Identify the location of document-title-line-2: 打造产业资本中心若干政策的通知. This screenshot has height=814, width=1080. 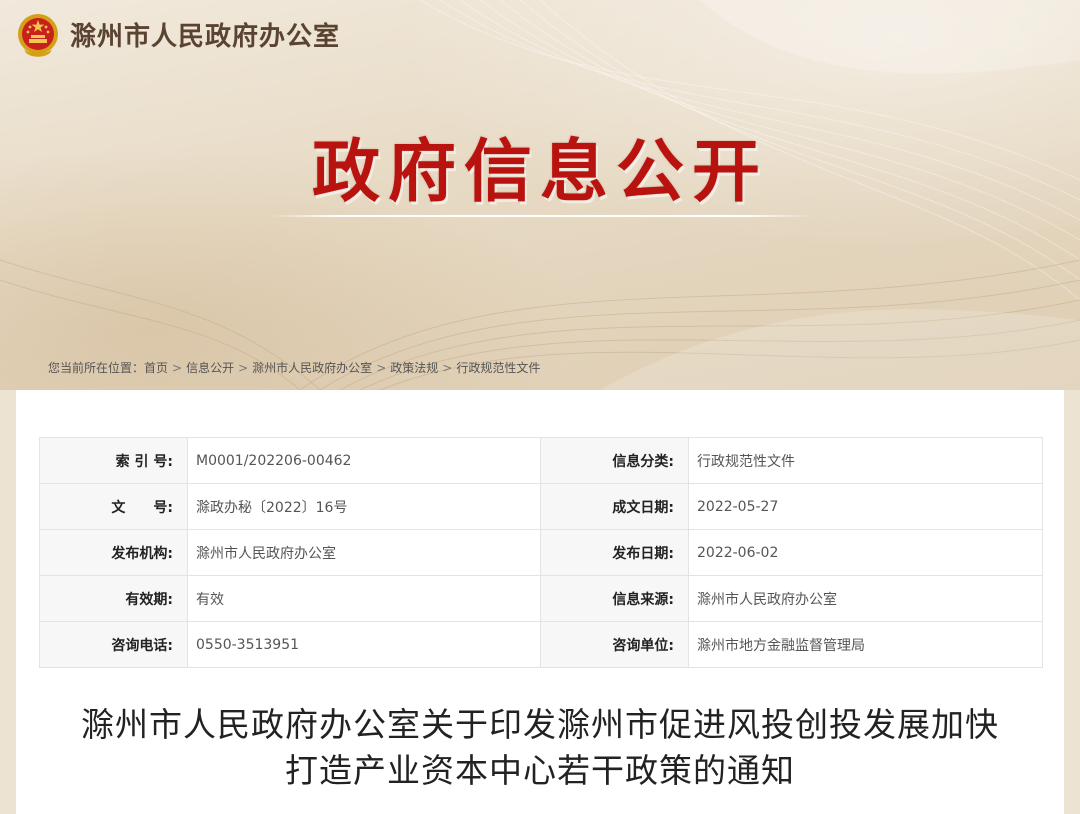
(540, 770).